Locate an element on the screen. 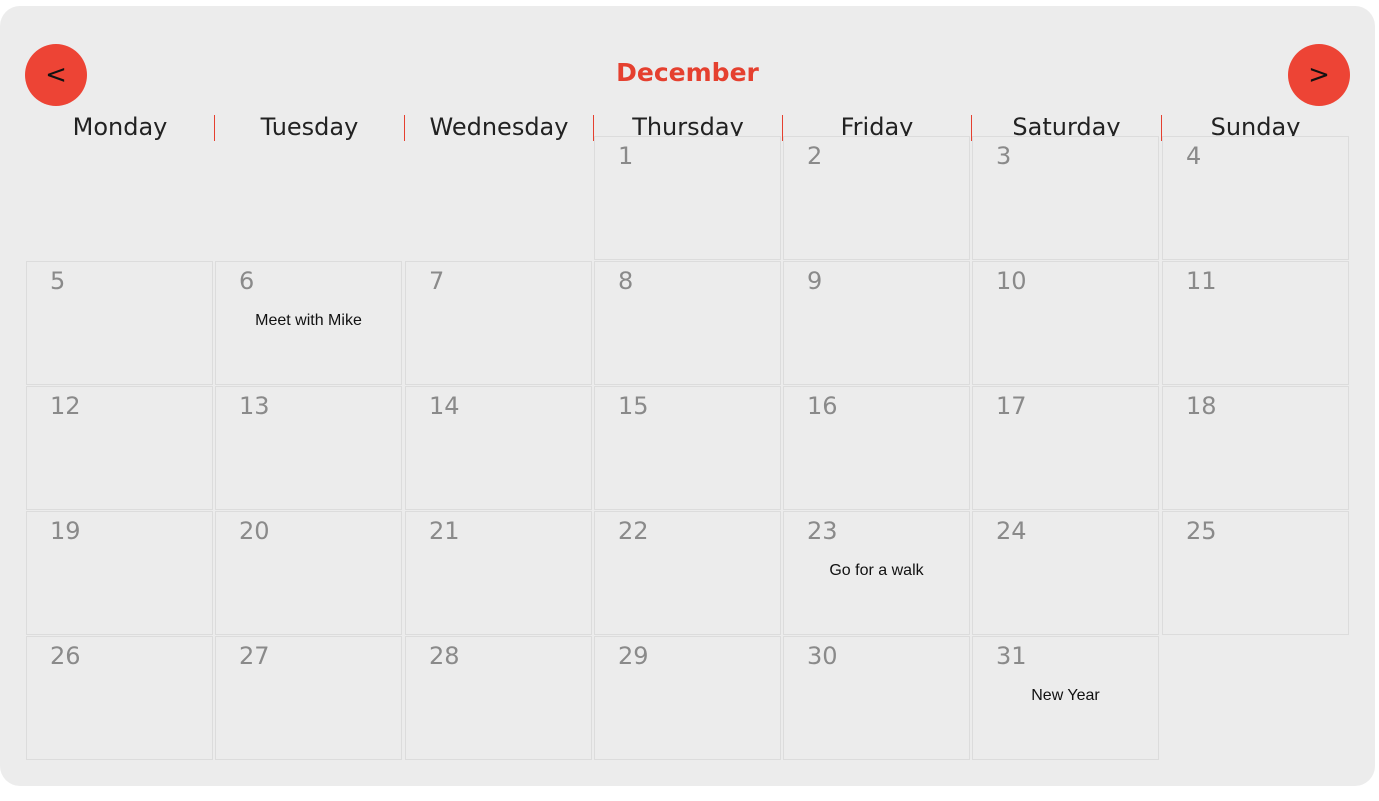  day-cell: 19 is located at coordinates (119, 573).